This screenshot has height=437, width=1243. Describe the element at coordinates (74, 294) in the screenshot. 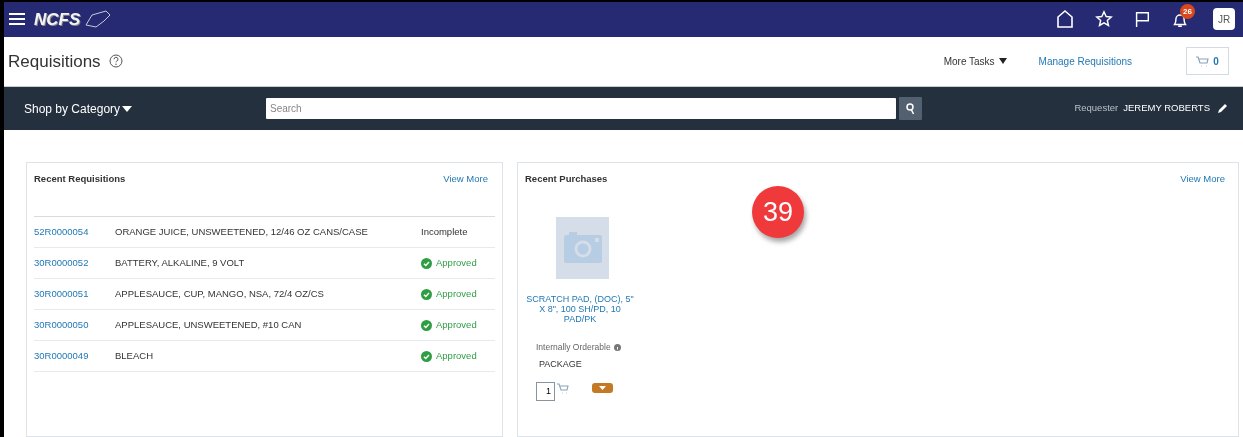

I see `requisition-number-link: 30R0000051` at that location.